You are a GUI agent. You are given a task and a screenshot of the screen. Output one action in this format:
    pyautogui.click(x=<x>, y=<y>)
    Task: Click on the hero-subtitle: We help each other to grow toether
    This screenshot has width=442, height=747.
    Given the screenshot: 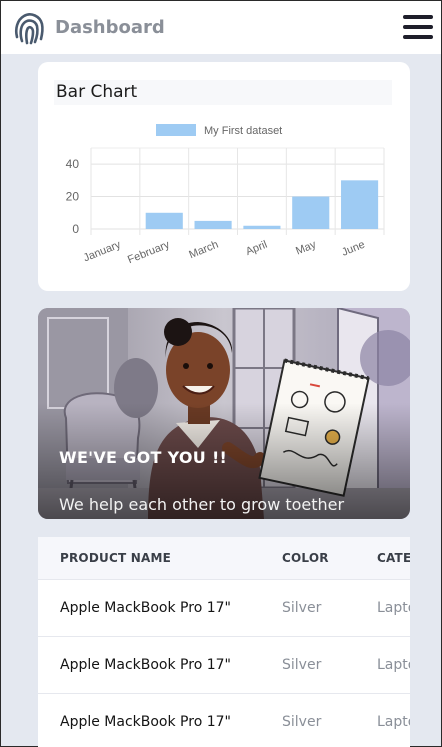 What is the action you would take?
    pyautogui.click(x=202, y=504)
    